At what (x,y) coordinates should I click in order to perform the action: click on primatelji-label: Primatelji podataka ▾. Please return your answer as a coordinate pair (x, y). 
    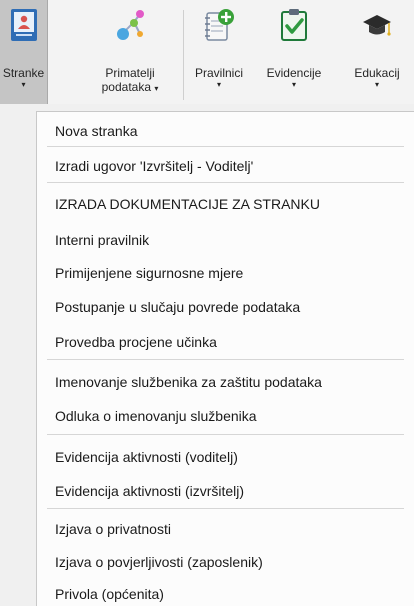
    Looking at the image, I should click on (130, 81).